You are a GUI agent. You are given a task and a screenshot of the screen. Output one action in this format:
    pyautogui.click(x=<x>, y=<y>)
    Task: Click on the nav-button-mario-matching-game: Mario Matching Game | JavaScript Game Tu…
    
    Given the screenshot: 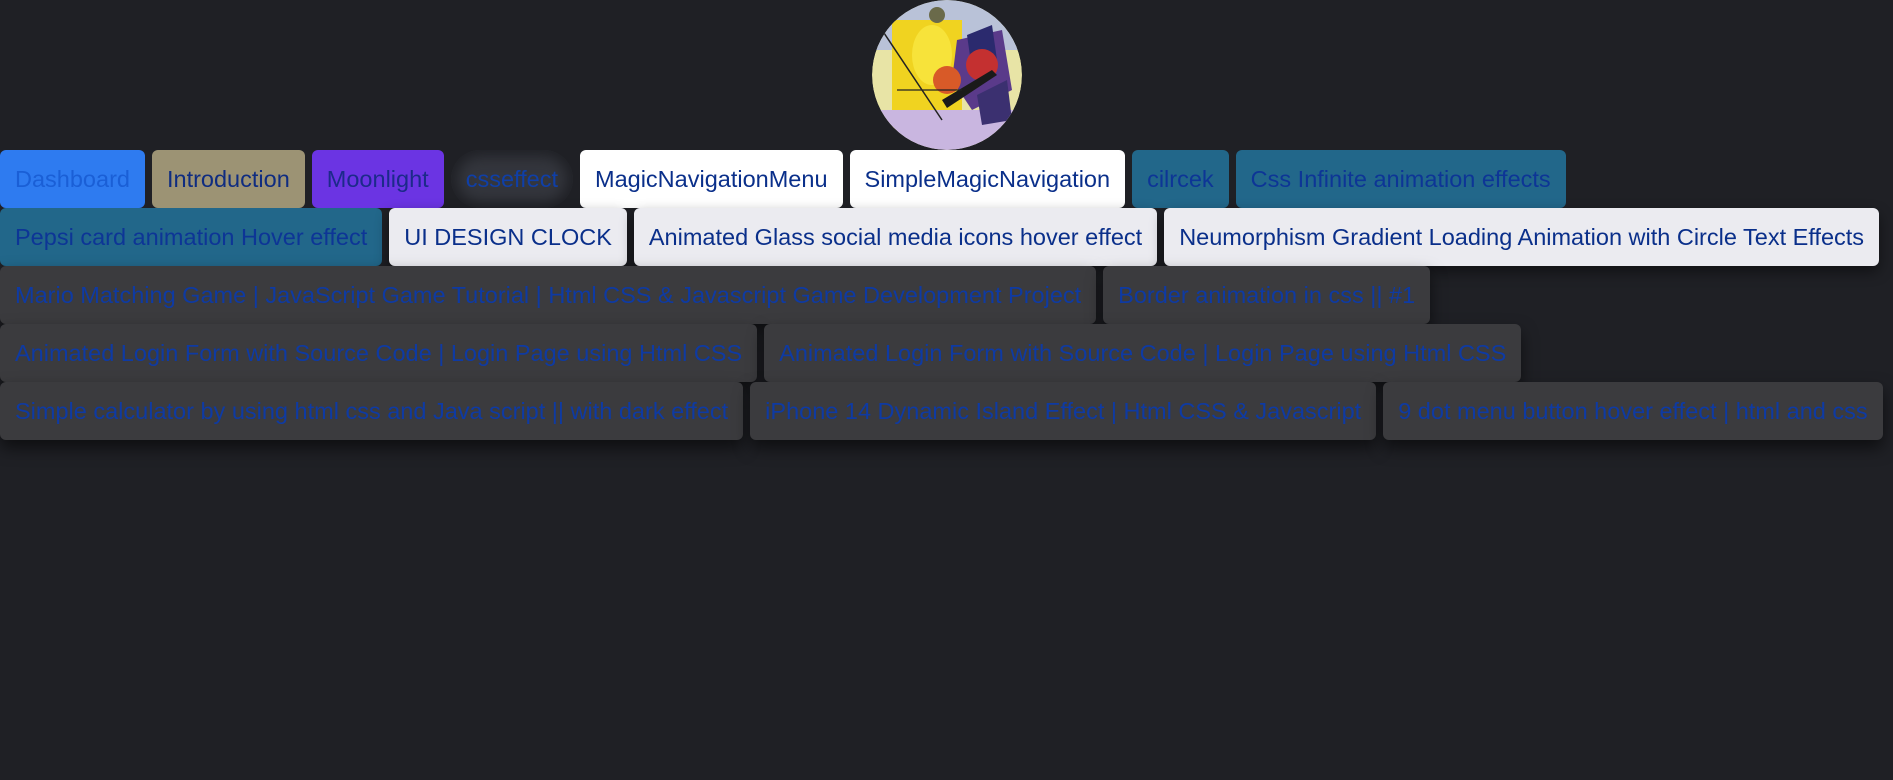 What is the action you would take?
    pyautogui.click(x=548, y=295)
    